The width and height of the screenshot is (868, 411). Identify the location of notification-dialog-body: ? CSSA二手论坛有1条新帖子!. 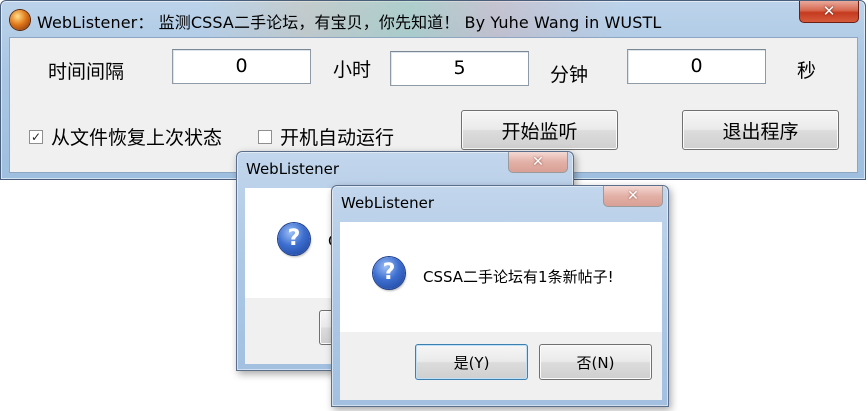
(501, 277).